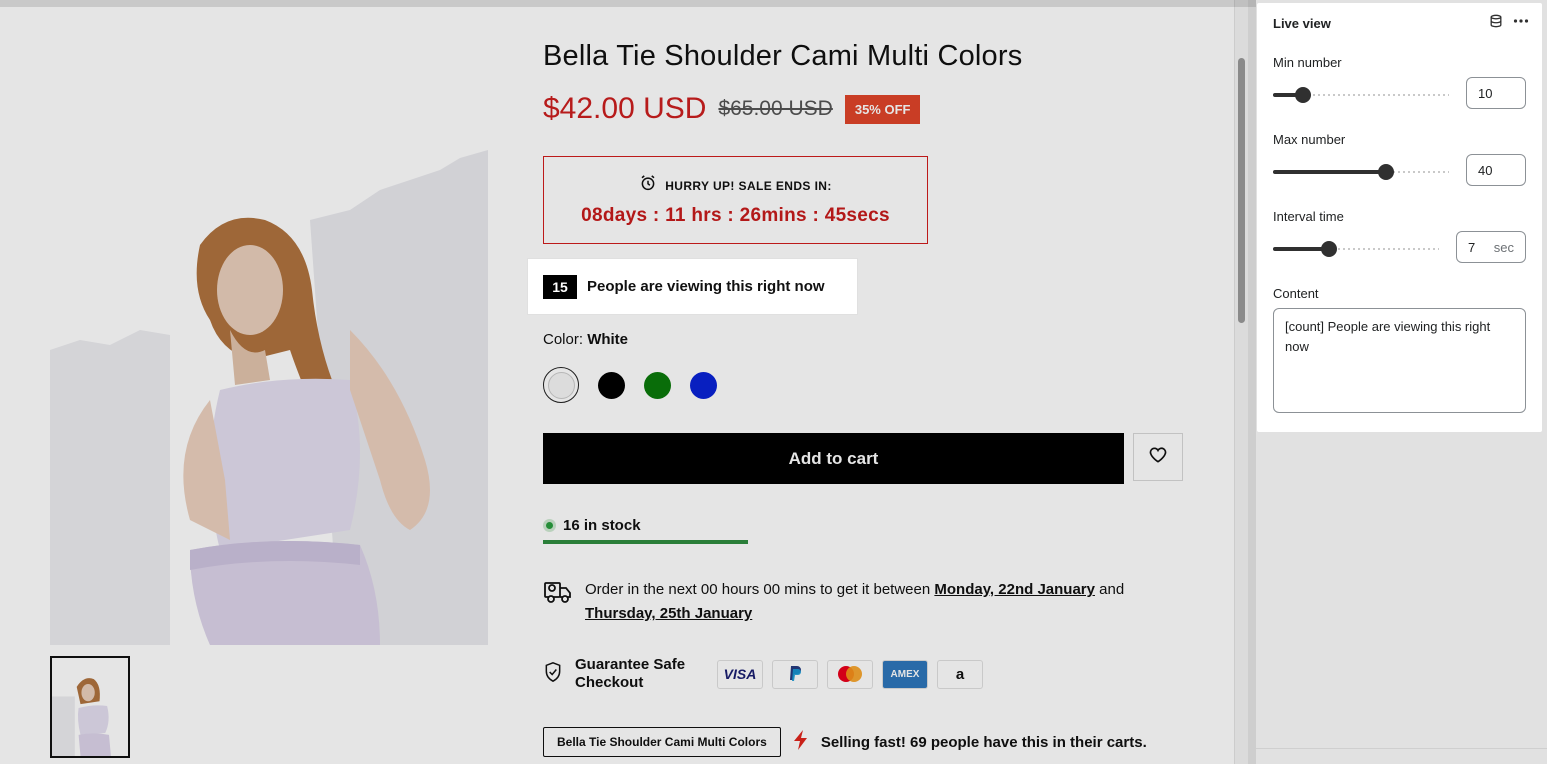 The height and width of the screenshot is (764, 1547). What do you see at coordinates (549, 525) in the screenshot?
I see `stock-status-dot` at bounding box center [549, 525].